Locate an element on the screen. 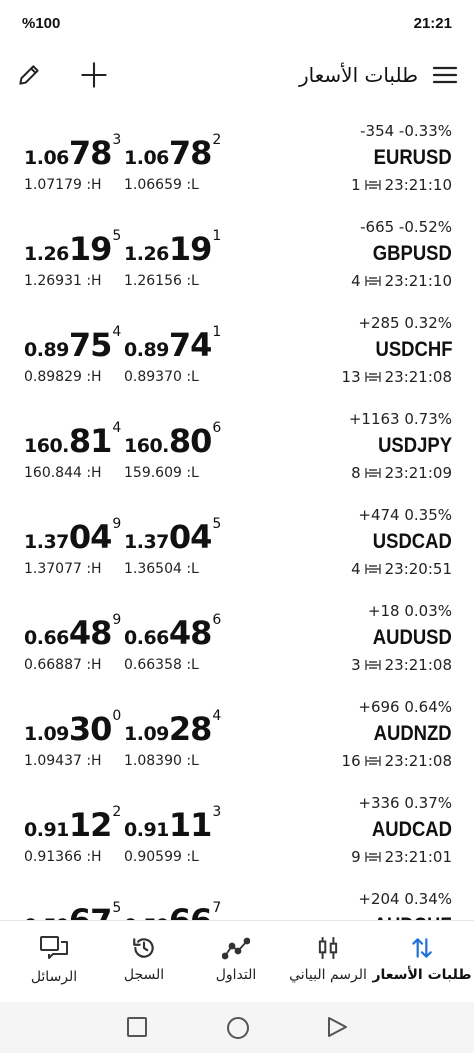 This screenshot has width=474, height=1053. high-price: 0.66887 :H is located at coordinates (63, 665).